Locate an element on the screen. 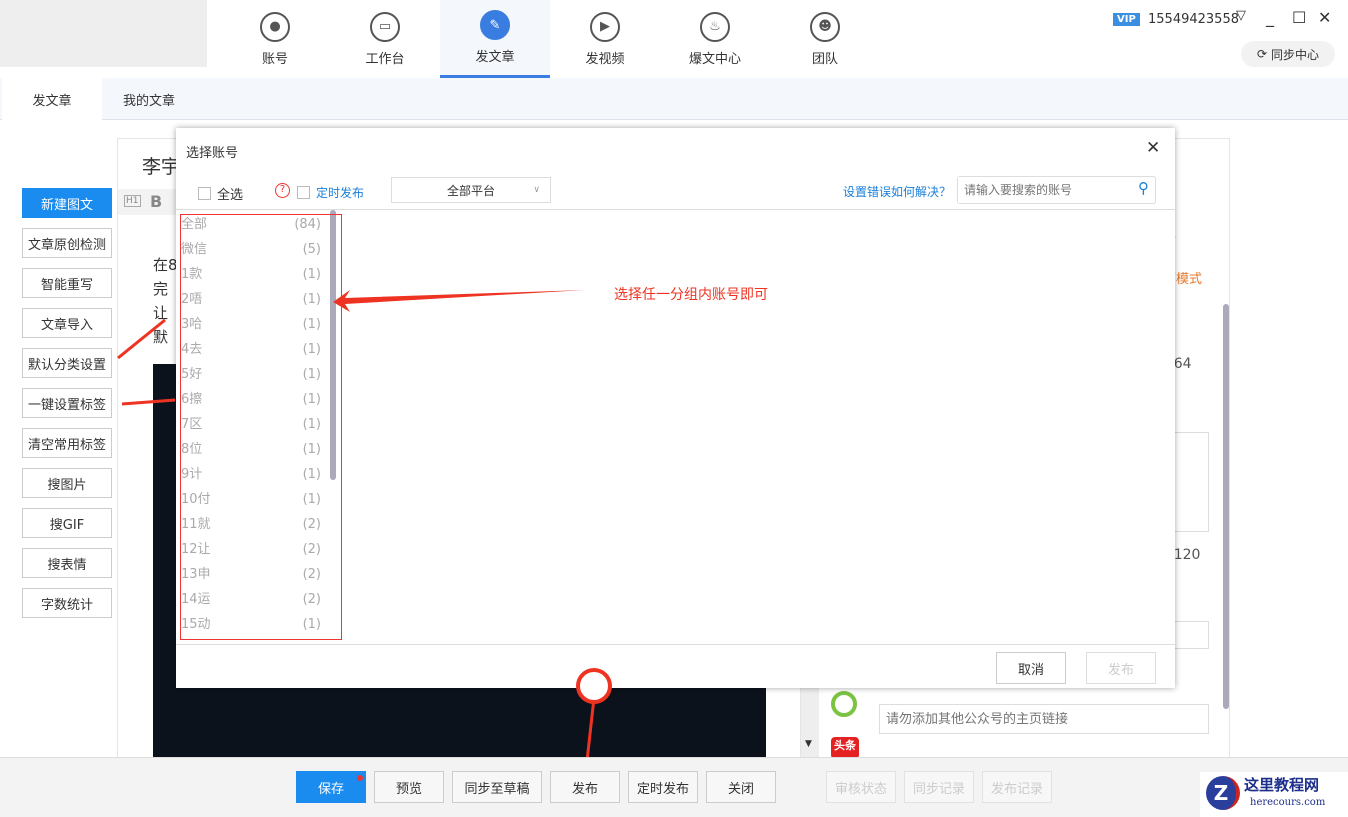 This screenshot has height=817, width=1348. watermark-url: herecours.com is located at coordinates (1288, 802).